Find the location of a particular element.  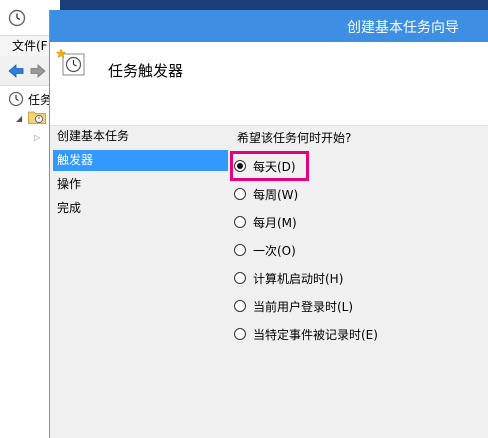

option-event-logged: 当特定事件被记录时(E) is located at coordinates (306, 334).